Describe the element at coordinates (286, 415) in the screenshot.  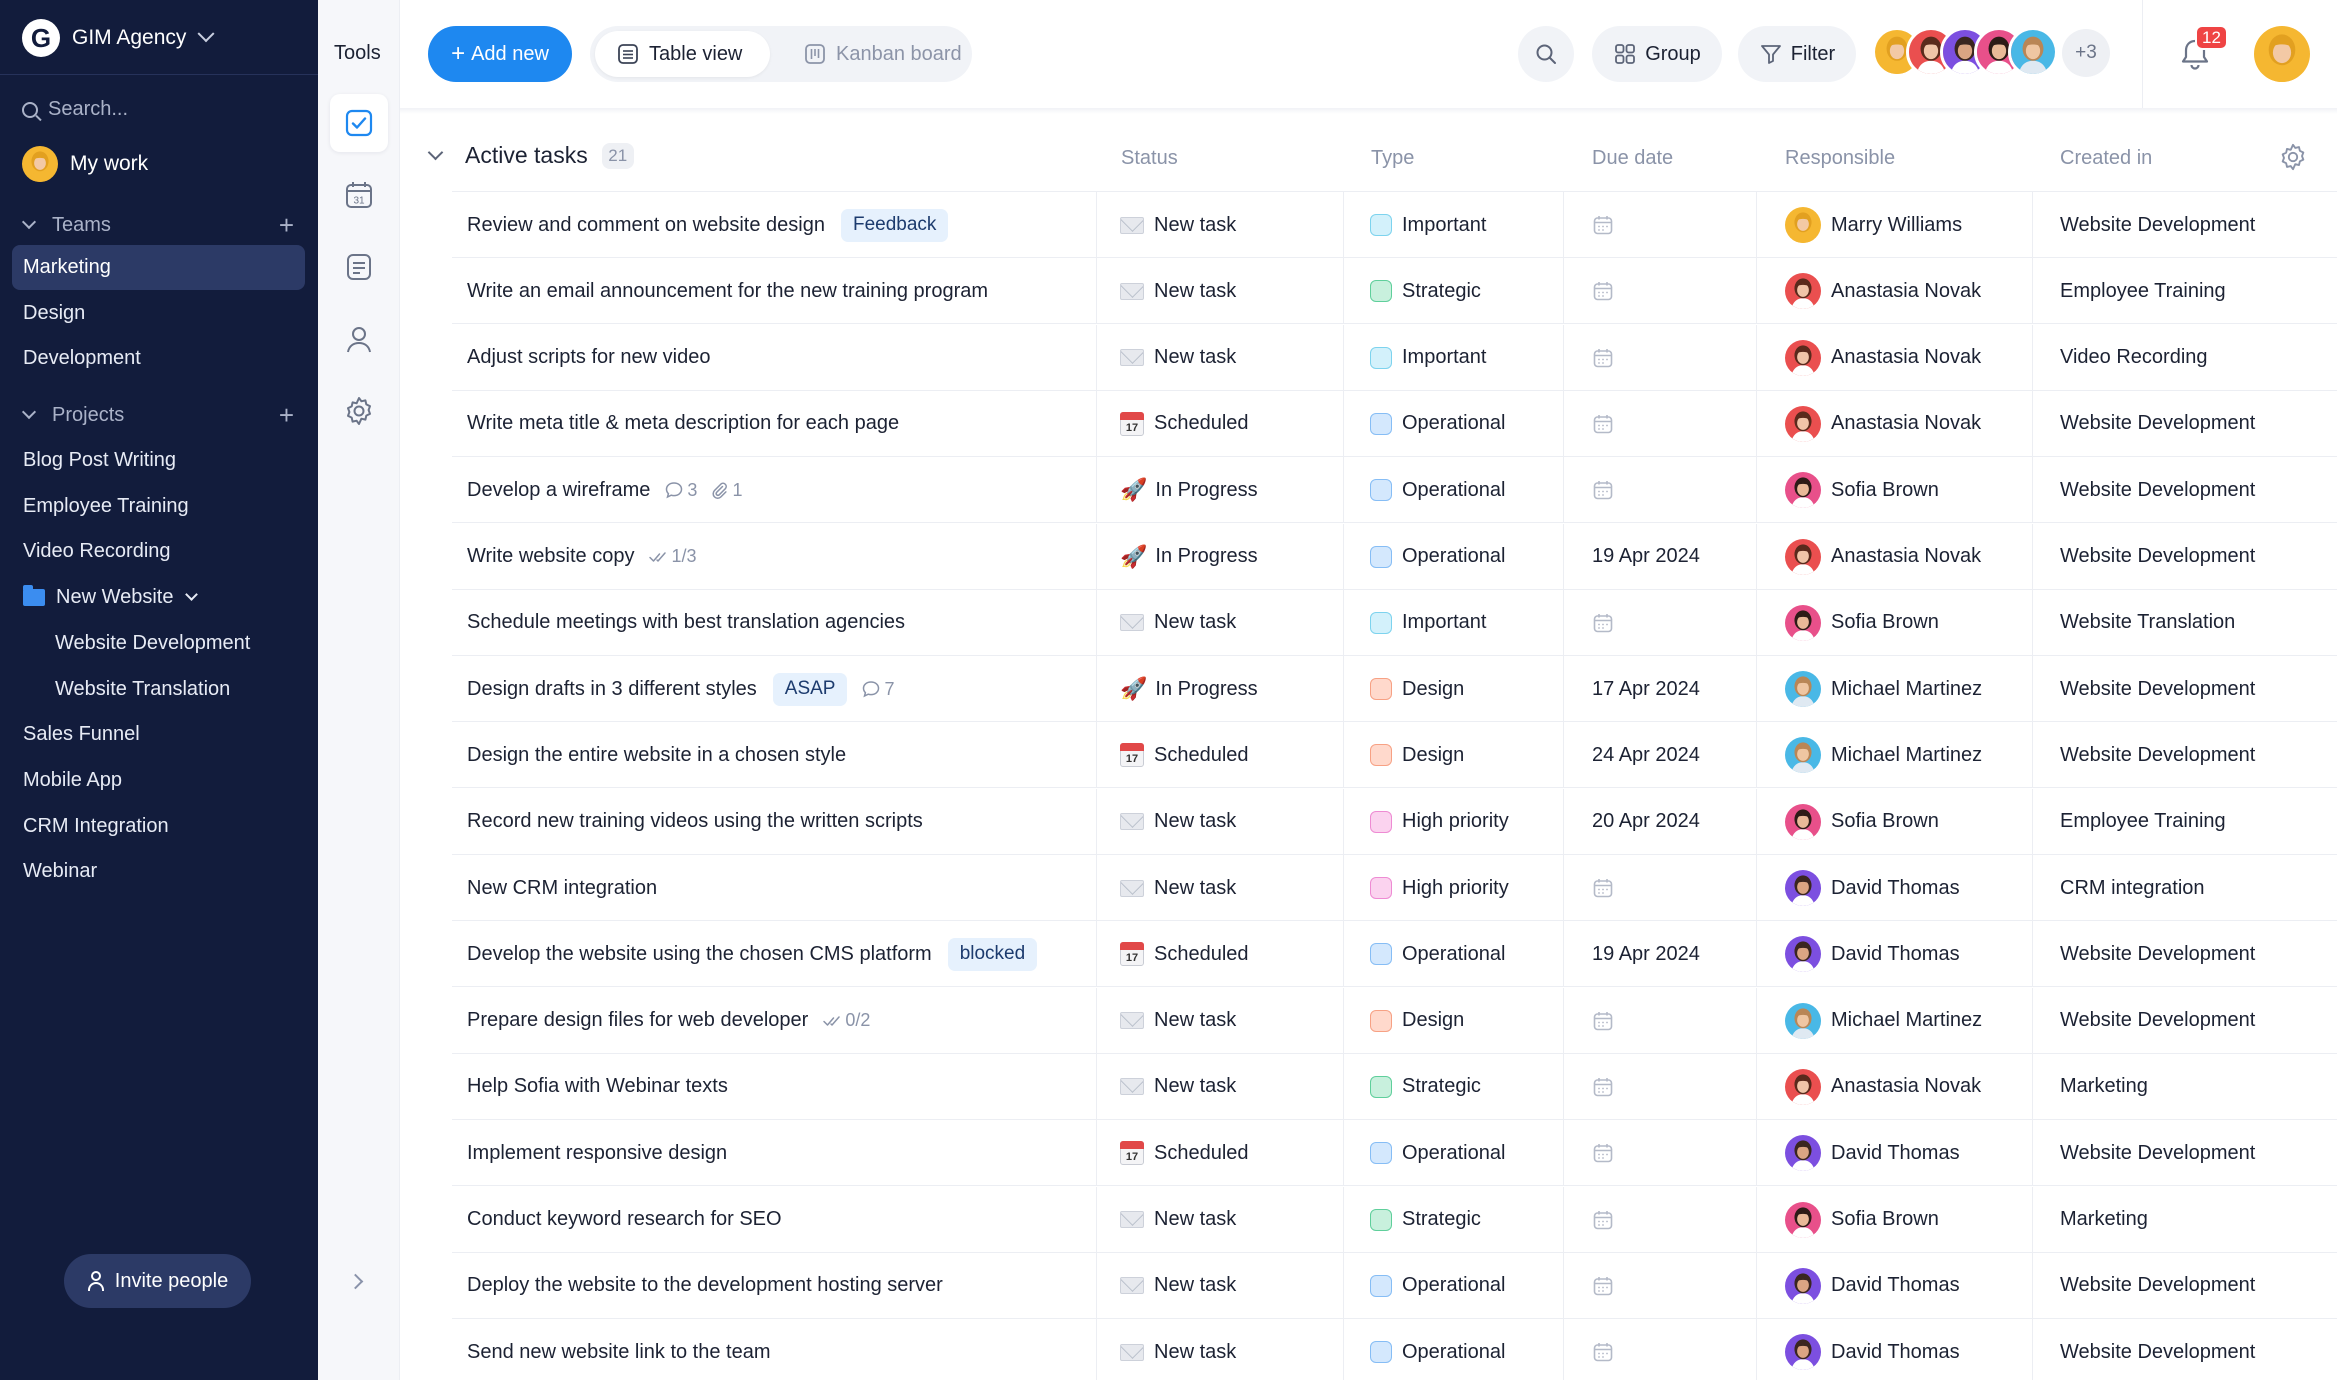
I see `add-project-icon: +` at that location.